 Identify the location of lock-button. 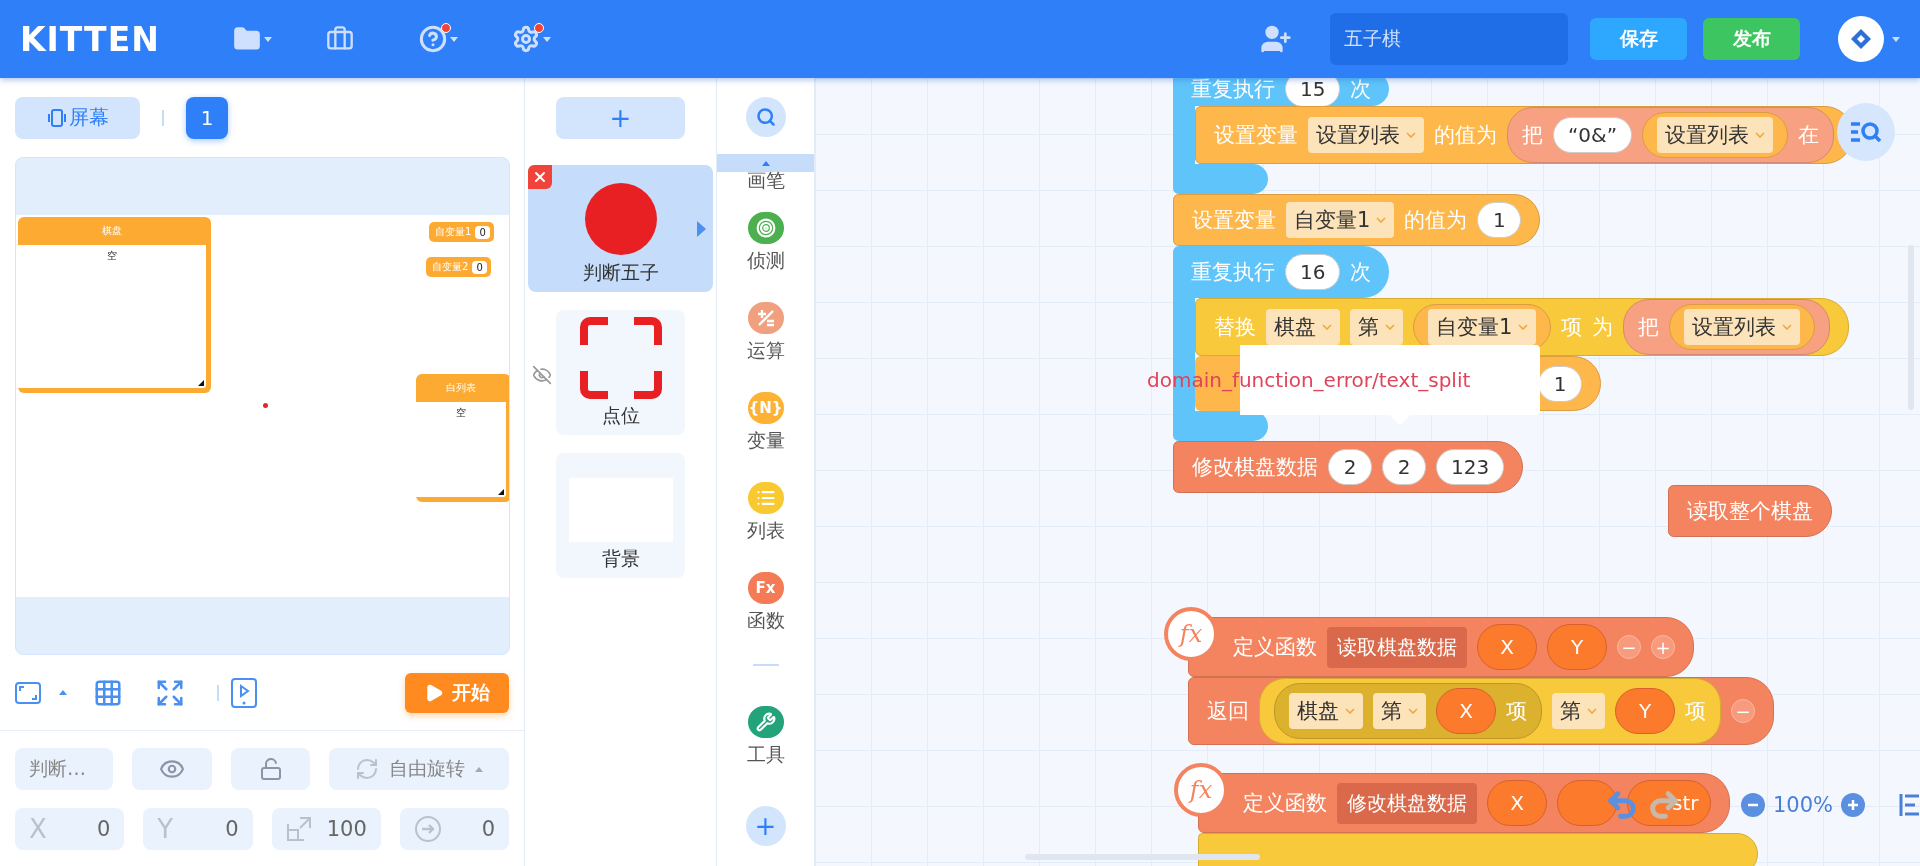
(270, 769).